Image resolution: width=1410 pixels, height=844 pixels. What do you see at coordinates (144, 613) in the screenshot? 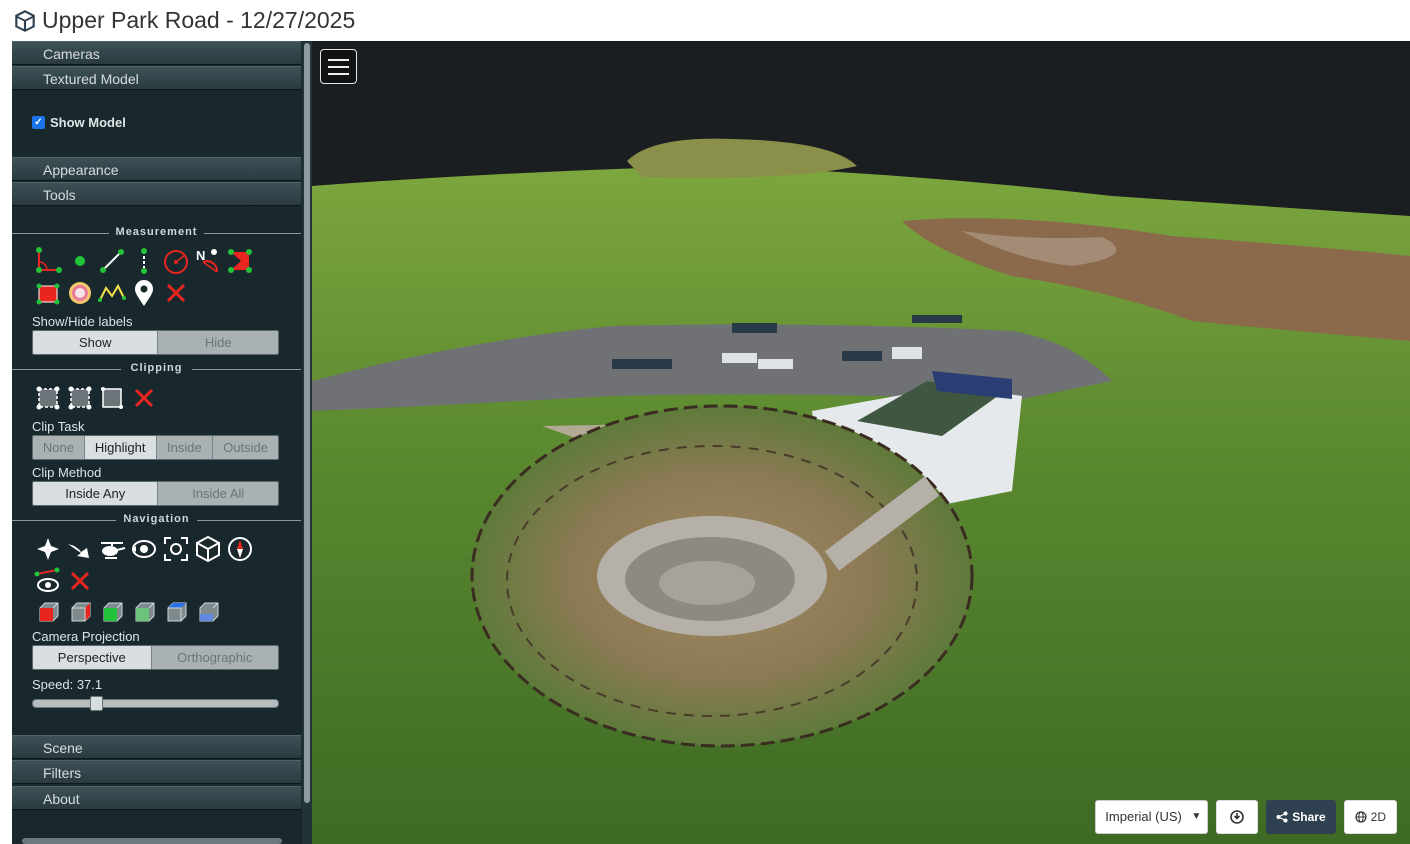
I see `bottom-view-icon` at bounding box center [144, 613].